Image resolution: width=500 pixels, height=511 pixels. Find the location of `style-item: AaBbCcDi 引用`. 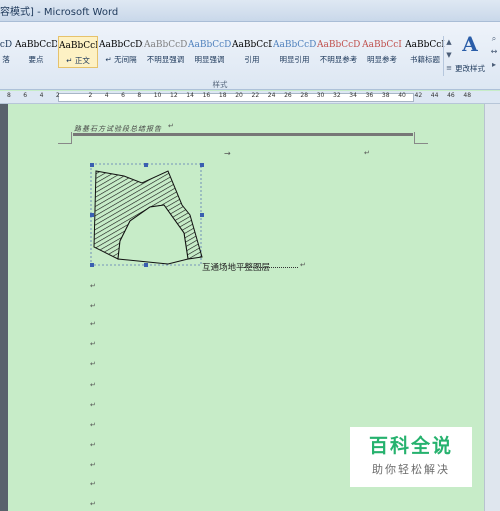

style-item: AaBbCcDi 引用 is located at coordinates (252, 52).